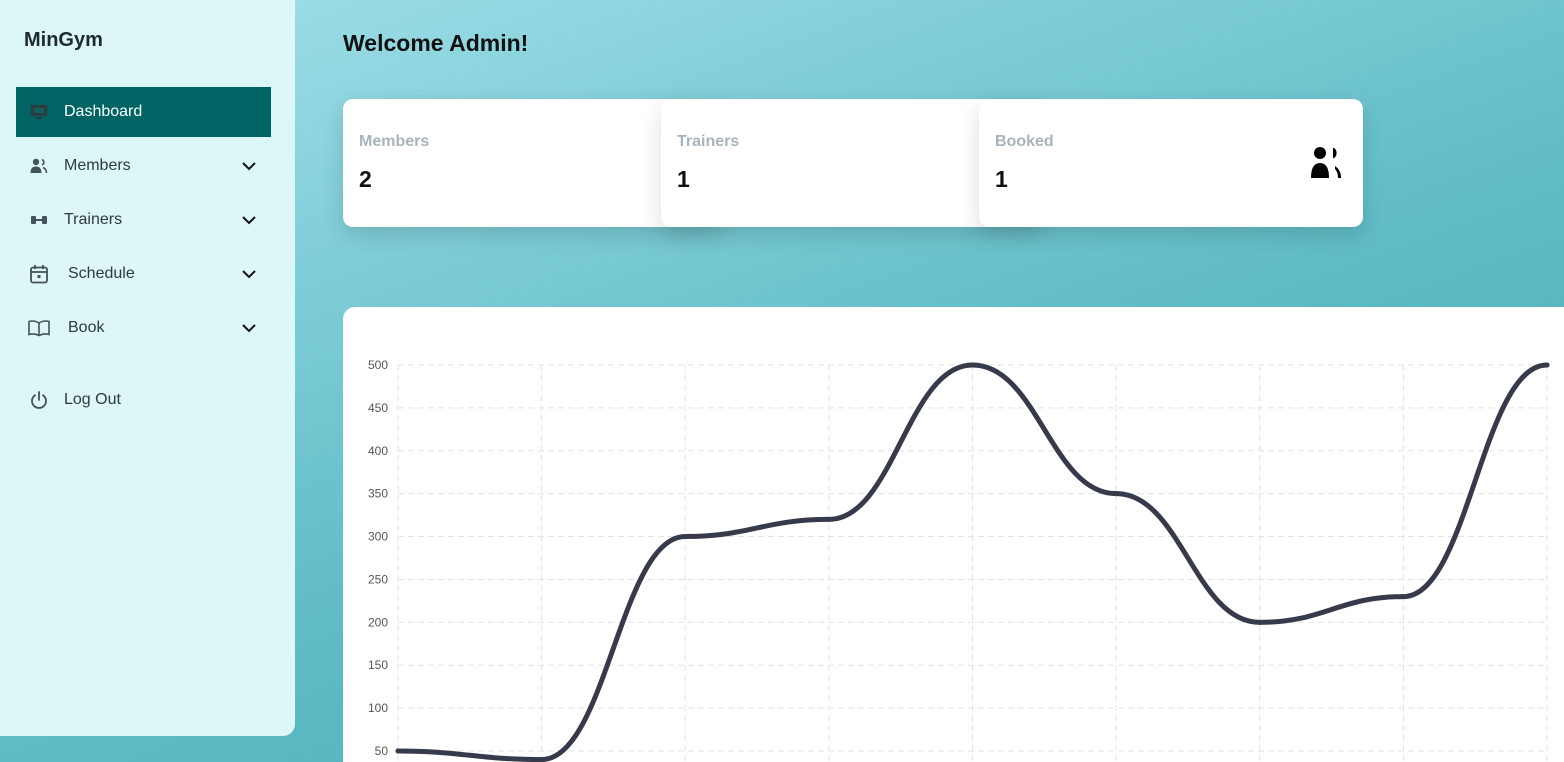 This screenshot has height=762, width=1564. Describe the element at coordinates (39, 112) in the screenshot. I see `dashboard-icon` at that location.